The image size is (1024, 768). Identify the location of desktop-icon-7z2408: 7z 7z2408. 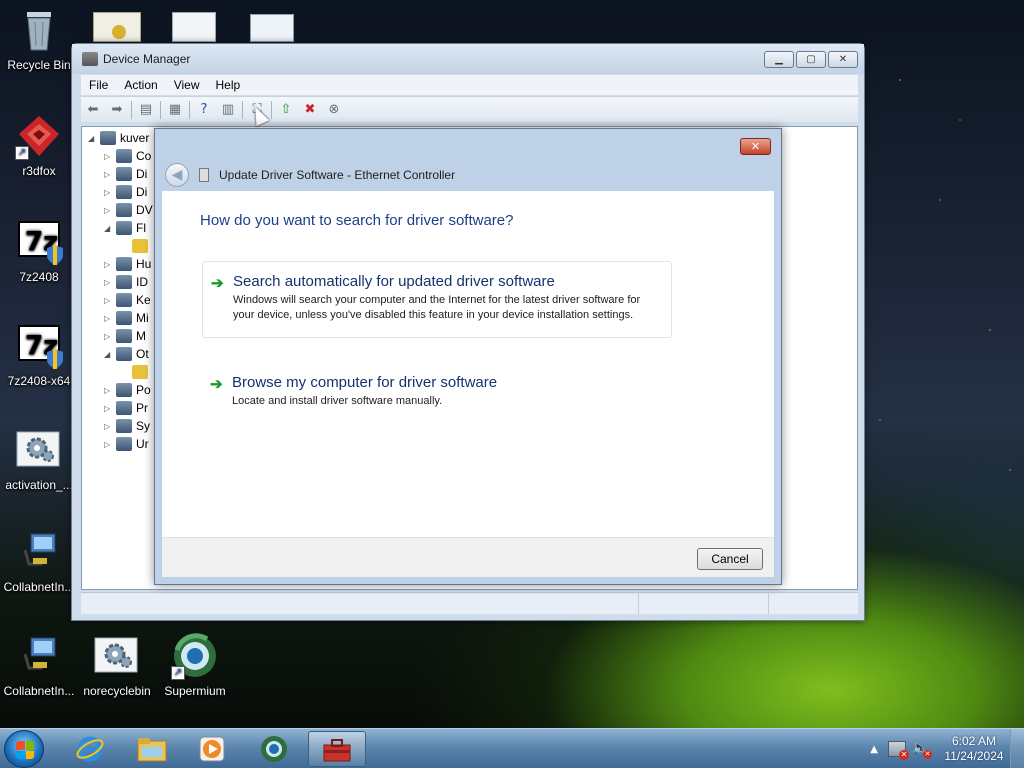
(39, 251).